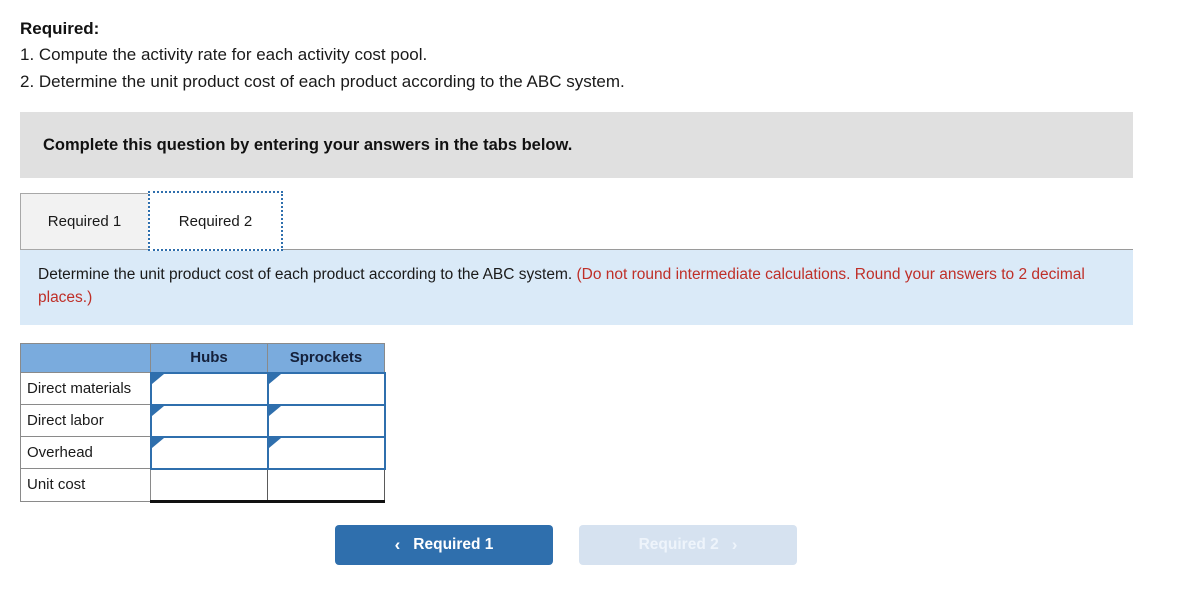  Describe the element at coordinates (209, 485) in the screenshot. I see `total-unit-cost-hubs` at that location.